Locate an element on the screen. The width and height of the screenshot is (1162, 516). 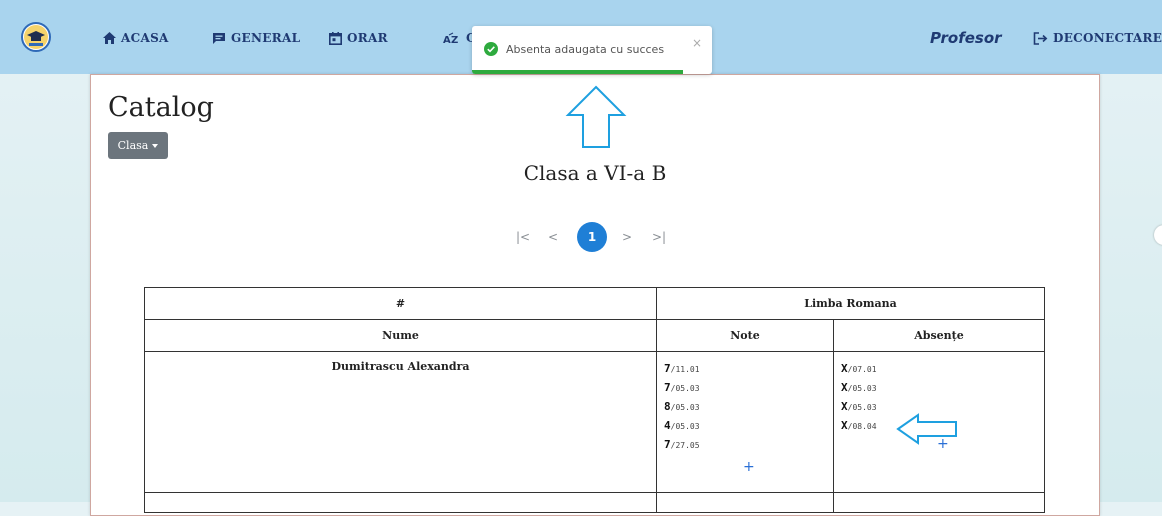
header-absences: Absențe is located at coordinates (939, 335).